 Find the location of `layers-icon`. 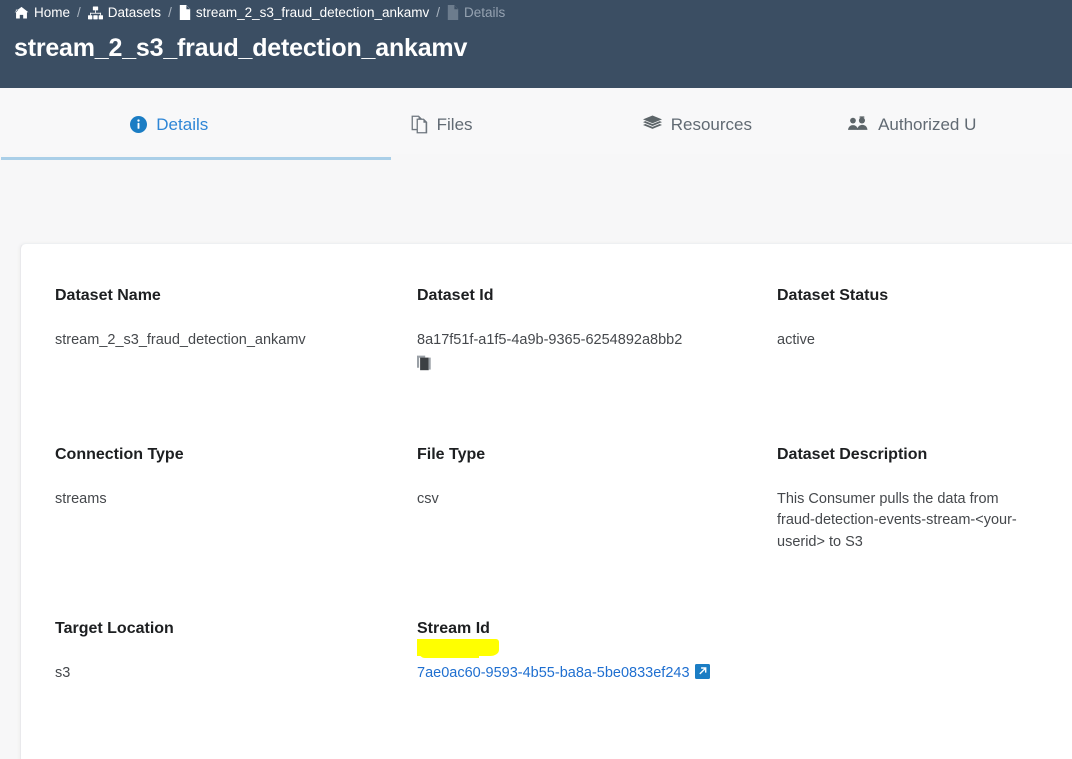

layers-icon is located at coordinates (652, 124).